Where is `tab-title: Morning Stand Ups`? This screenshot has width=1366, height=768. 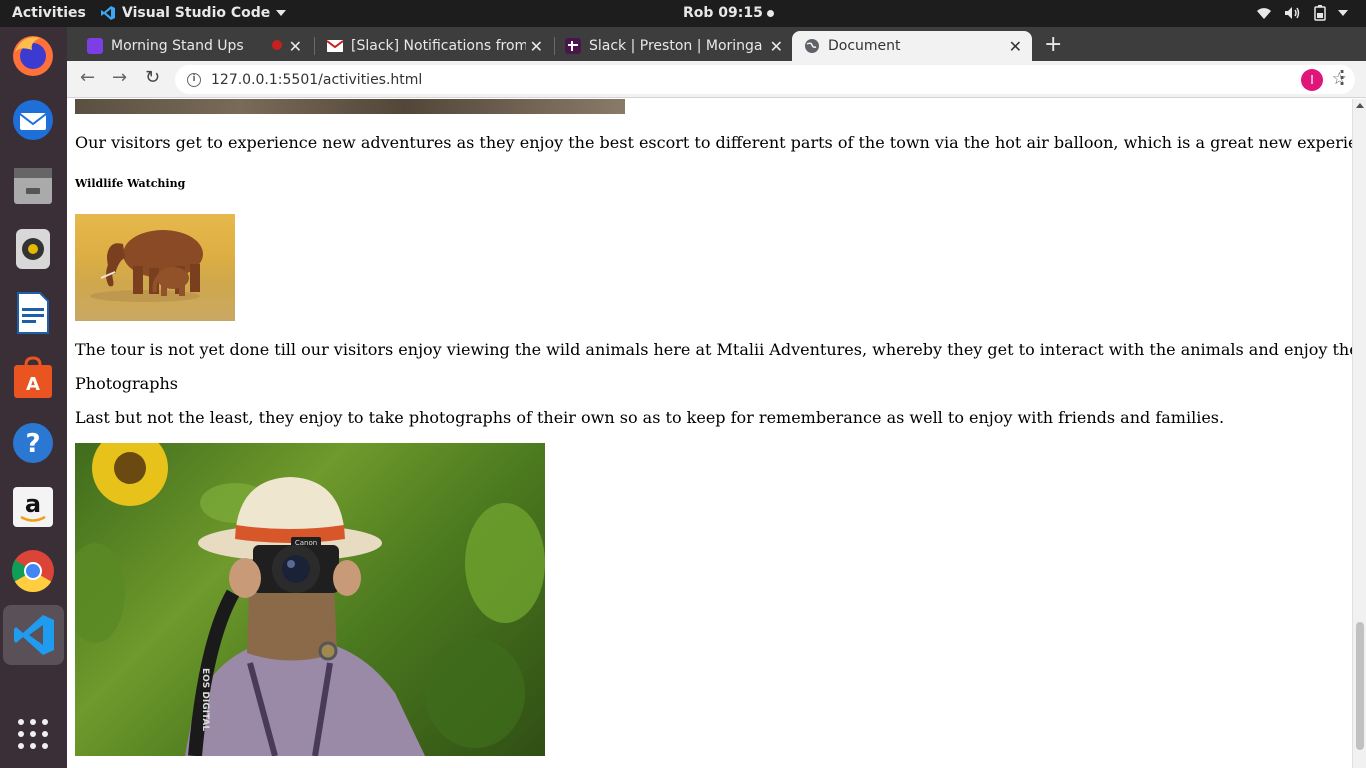
tab-title: Morning Stand Ups is located at coordinates (177, 46).